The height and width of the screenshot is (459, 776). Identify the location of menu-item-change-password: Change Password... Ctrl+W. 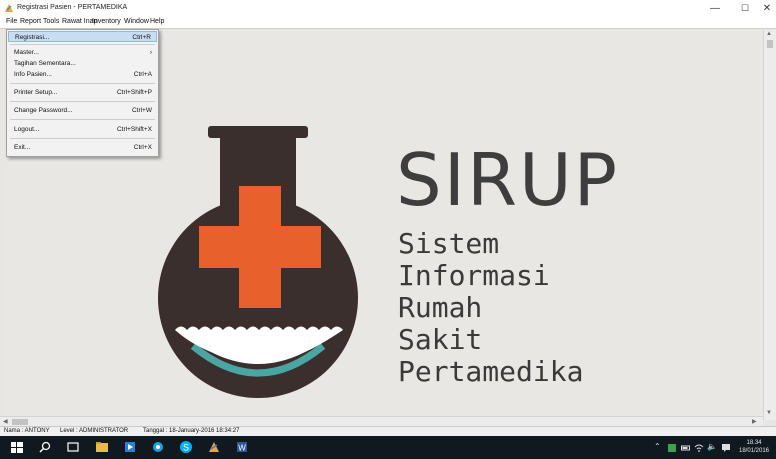
(82, 110).